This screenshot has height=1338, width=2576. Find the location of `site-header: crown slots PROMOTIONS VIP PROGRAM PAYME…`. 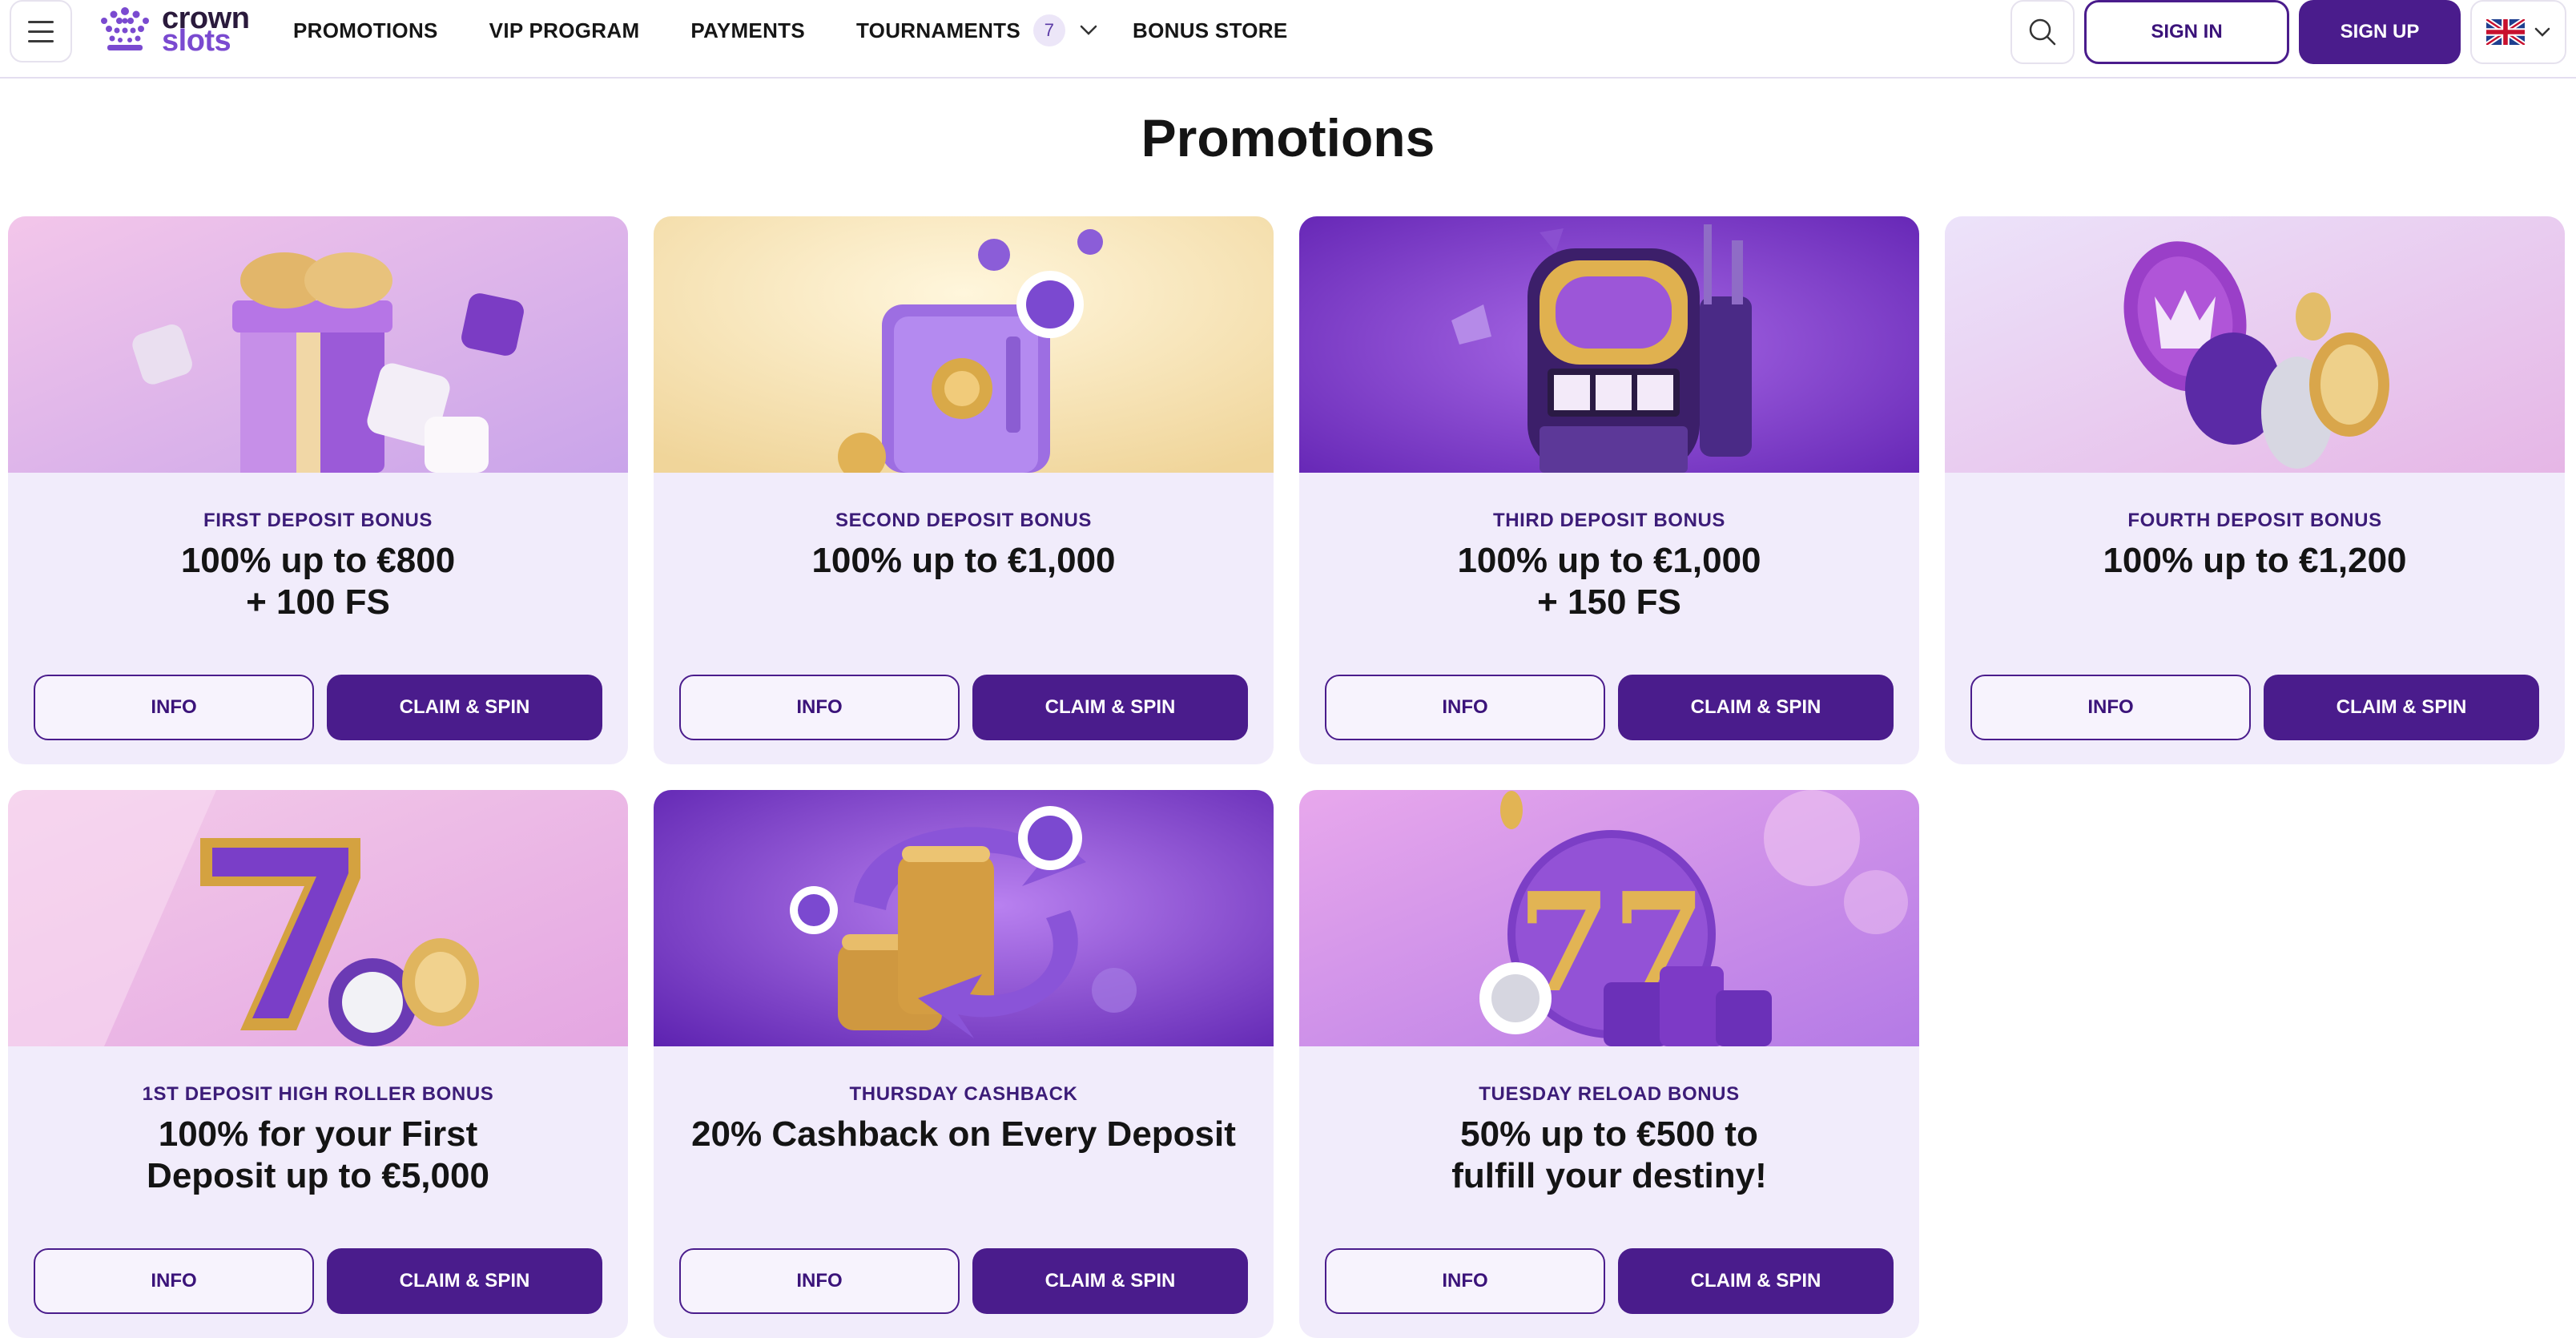

site-header: crown slots PROMOTIONS VIP PROGRAM PAYME… is located at coordinates (1288, 39).